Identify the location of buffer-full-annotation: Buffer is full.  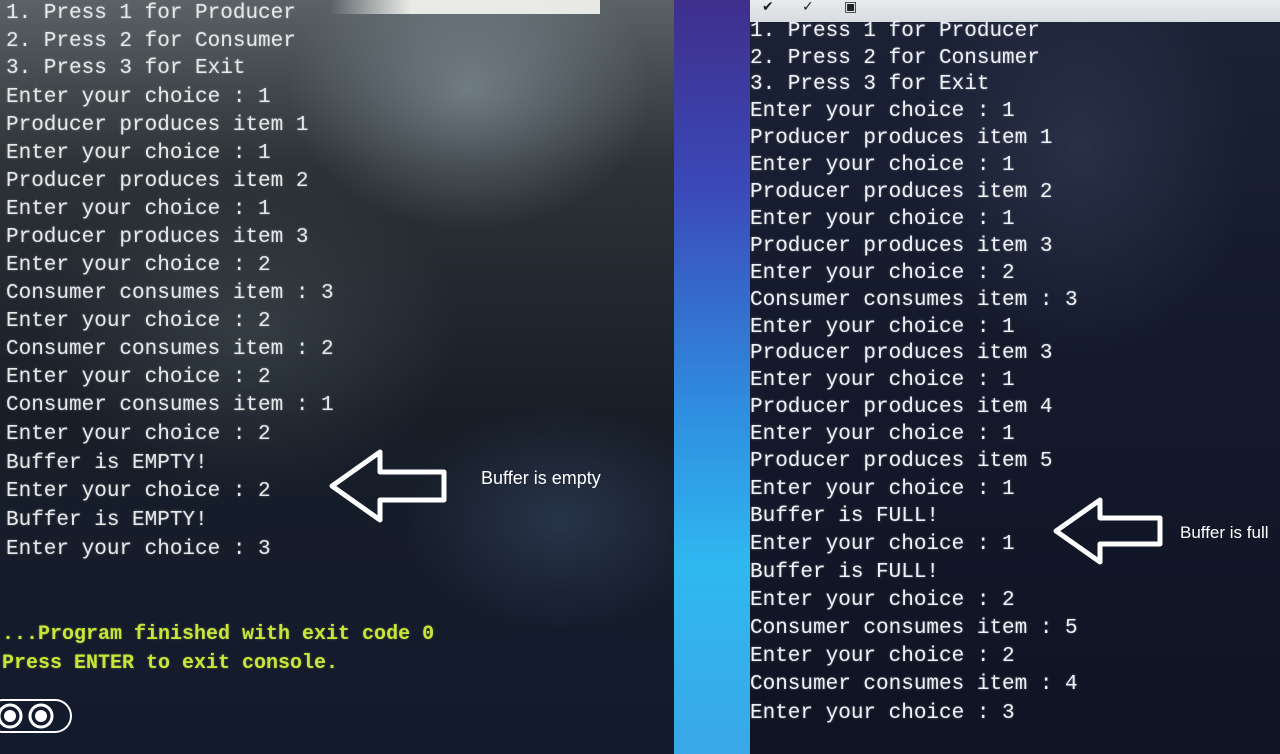
(1224, 532).